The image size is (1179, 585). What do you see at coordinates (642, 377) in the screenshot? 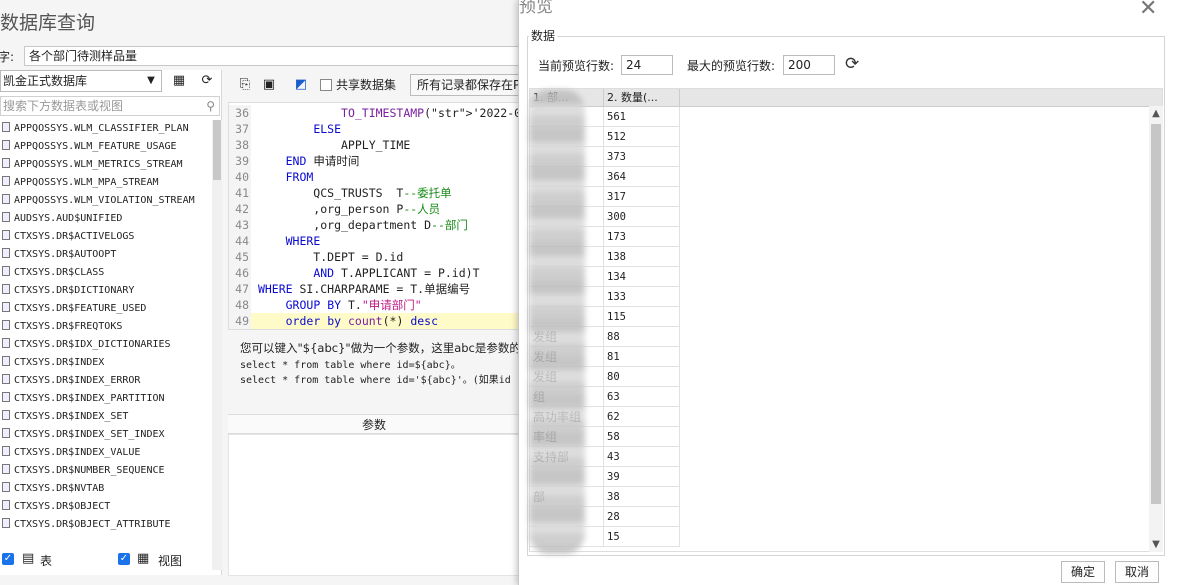
I see `qty-cell: 80` at bounding box center [642, 377].